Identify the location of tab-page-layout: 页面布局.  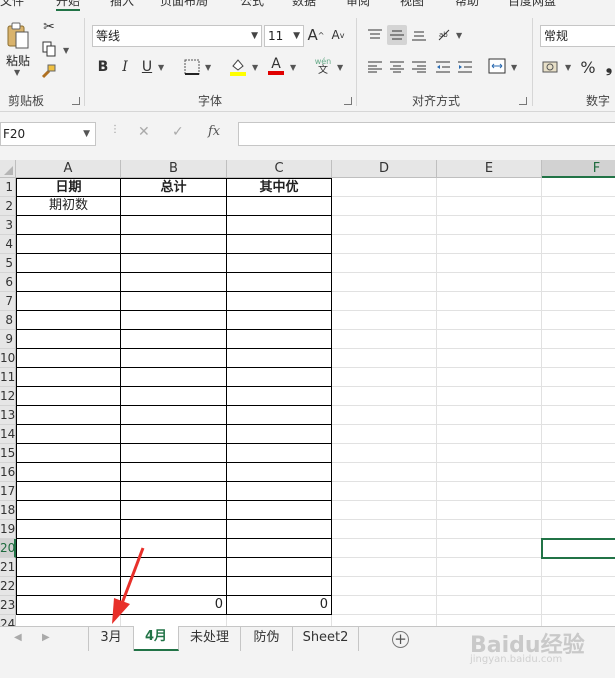
(184, 4).